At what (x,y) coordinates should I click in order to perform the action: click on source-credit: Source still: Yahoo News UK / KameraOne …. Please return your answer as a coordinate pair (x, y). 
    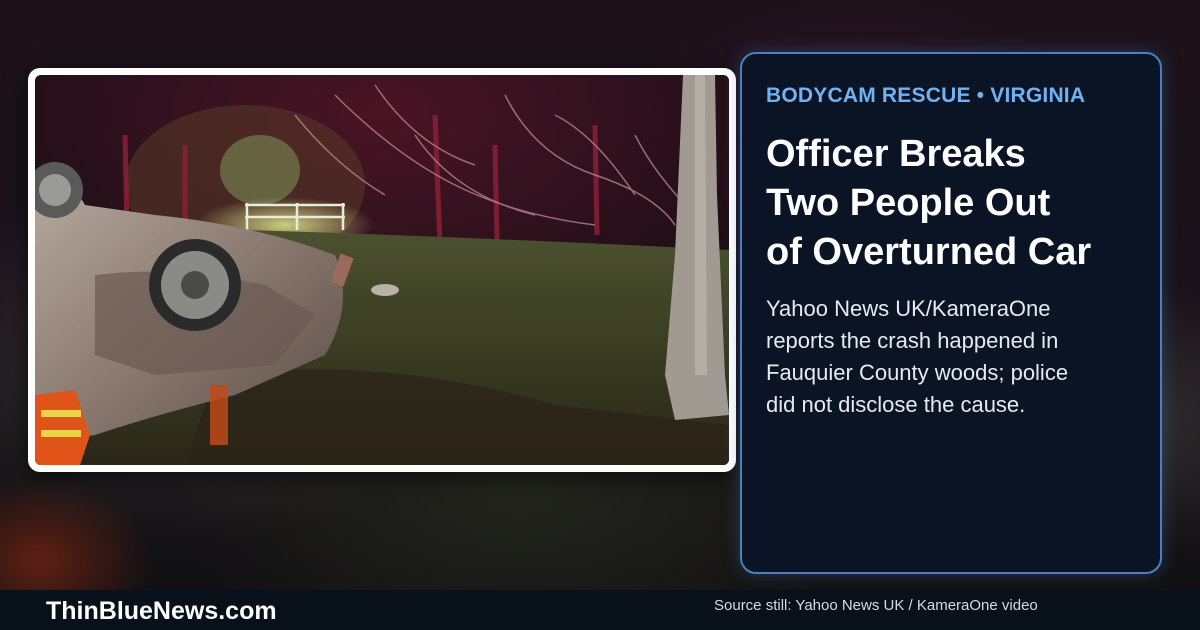
    Looking at the image, I should click on (876, 605).